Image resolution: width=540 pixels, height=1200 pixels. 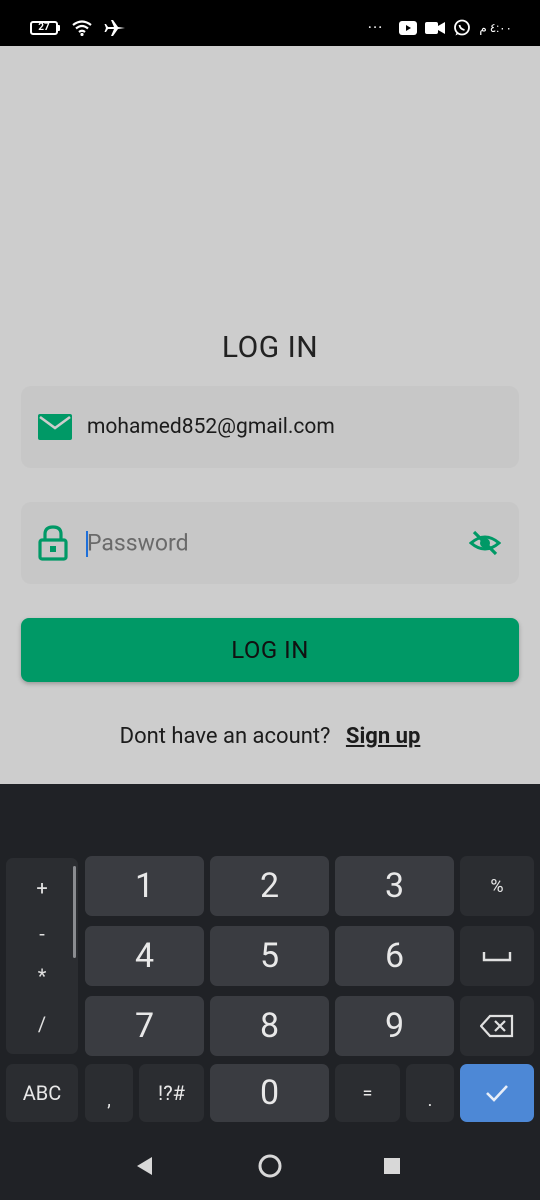 What do you see at coordinates (394, 1026) in the screenshot?
I see `key-9: 9` at bounding box center [394, 1026].